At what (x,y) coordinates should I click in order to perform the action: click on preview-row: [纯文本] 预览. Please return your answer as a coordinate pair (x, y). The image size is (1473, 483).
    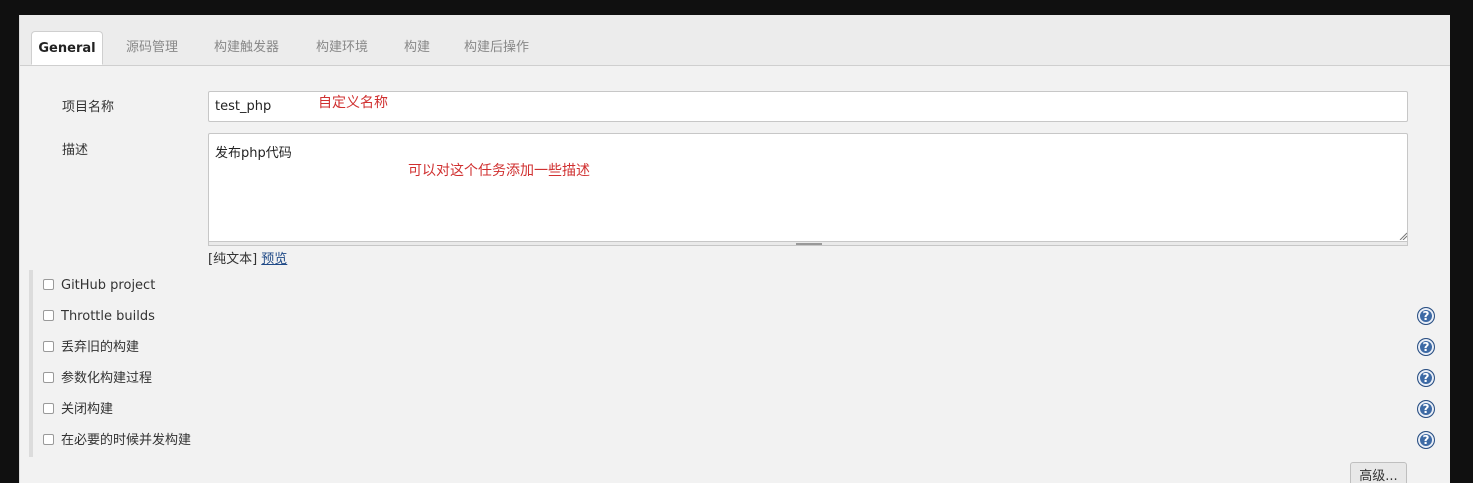
    Looking at the image, I should click on (247, 257).